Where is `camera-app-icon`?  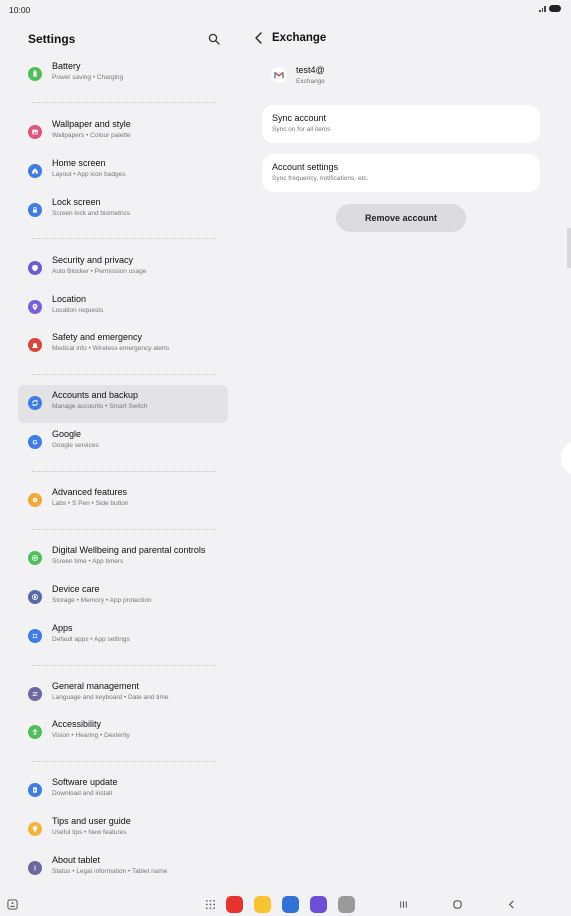 camera-app-icon is located at coordinates (346, 904).